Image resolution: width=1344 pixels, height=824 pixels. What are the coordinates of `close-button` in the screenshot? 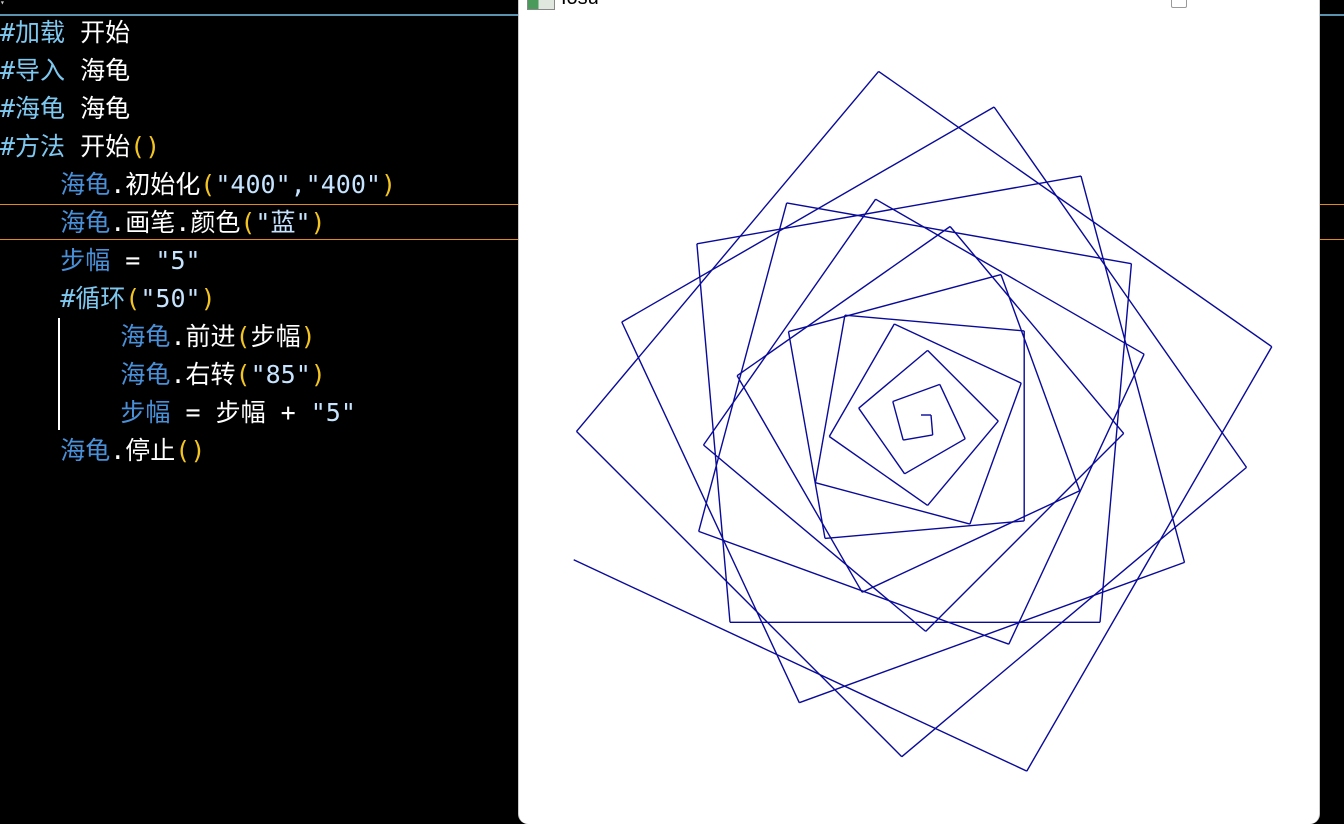 It's located at (1273, 4).